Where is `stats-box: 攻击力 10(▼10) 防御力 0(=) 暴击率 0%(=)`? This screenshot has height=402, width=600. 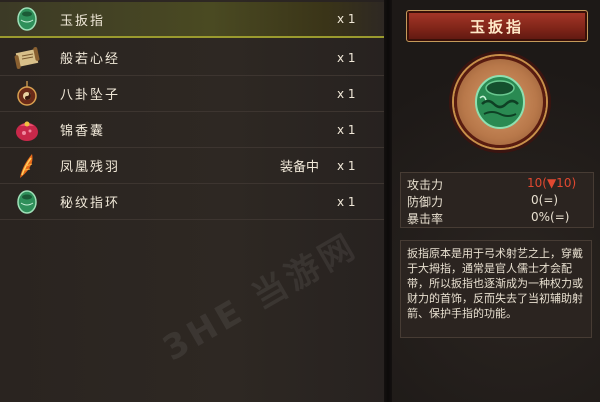
stats-box: 攻击力 10(▼10) 防御力 0(=) 暴击率 0%(=) is located at coordinates (497, 200).